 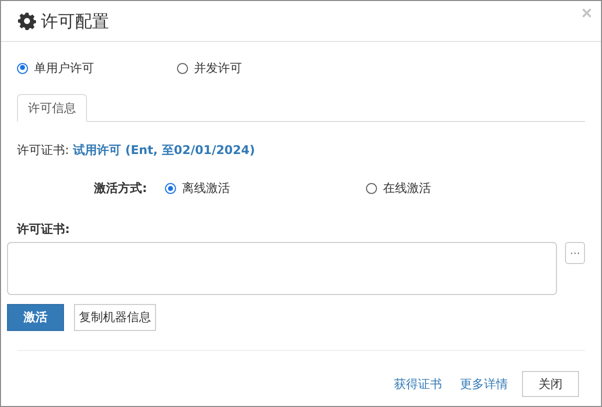 What do you see at coordinates (265, 188) in the screenshot?
I see `radio-option: 离线激活` at bounding box center [265, 188].